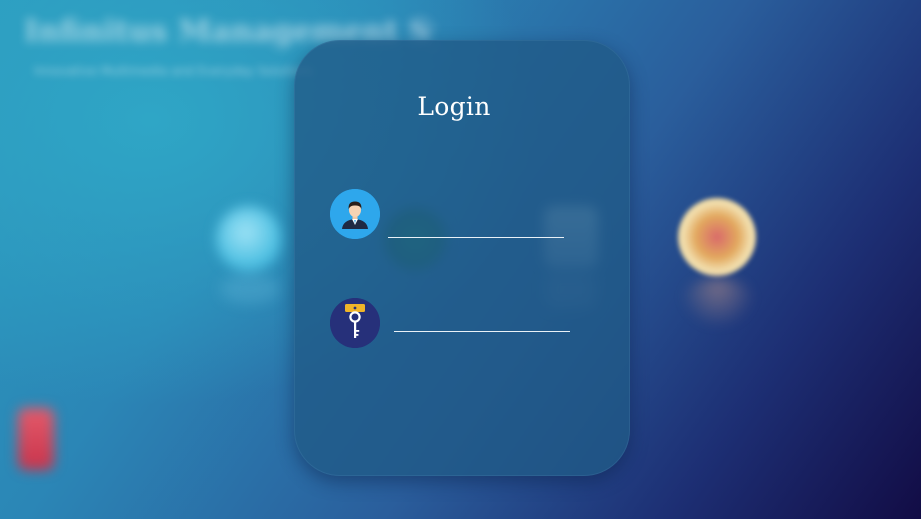  Describe the element at coordinates (249, 239) in the screenshot. I see `browser-icon` at that location.